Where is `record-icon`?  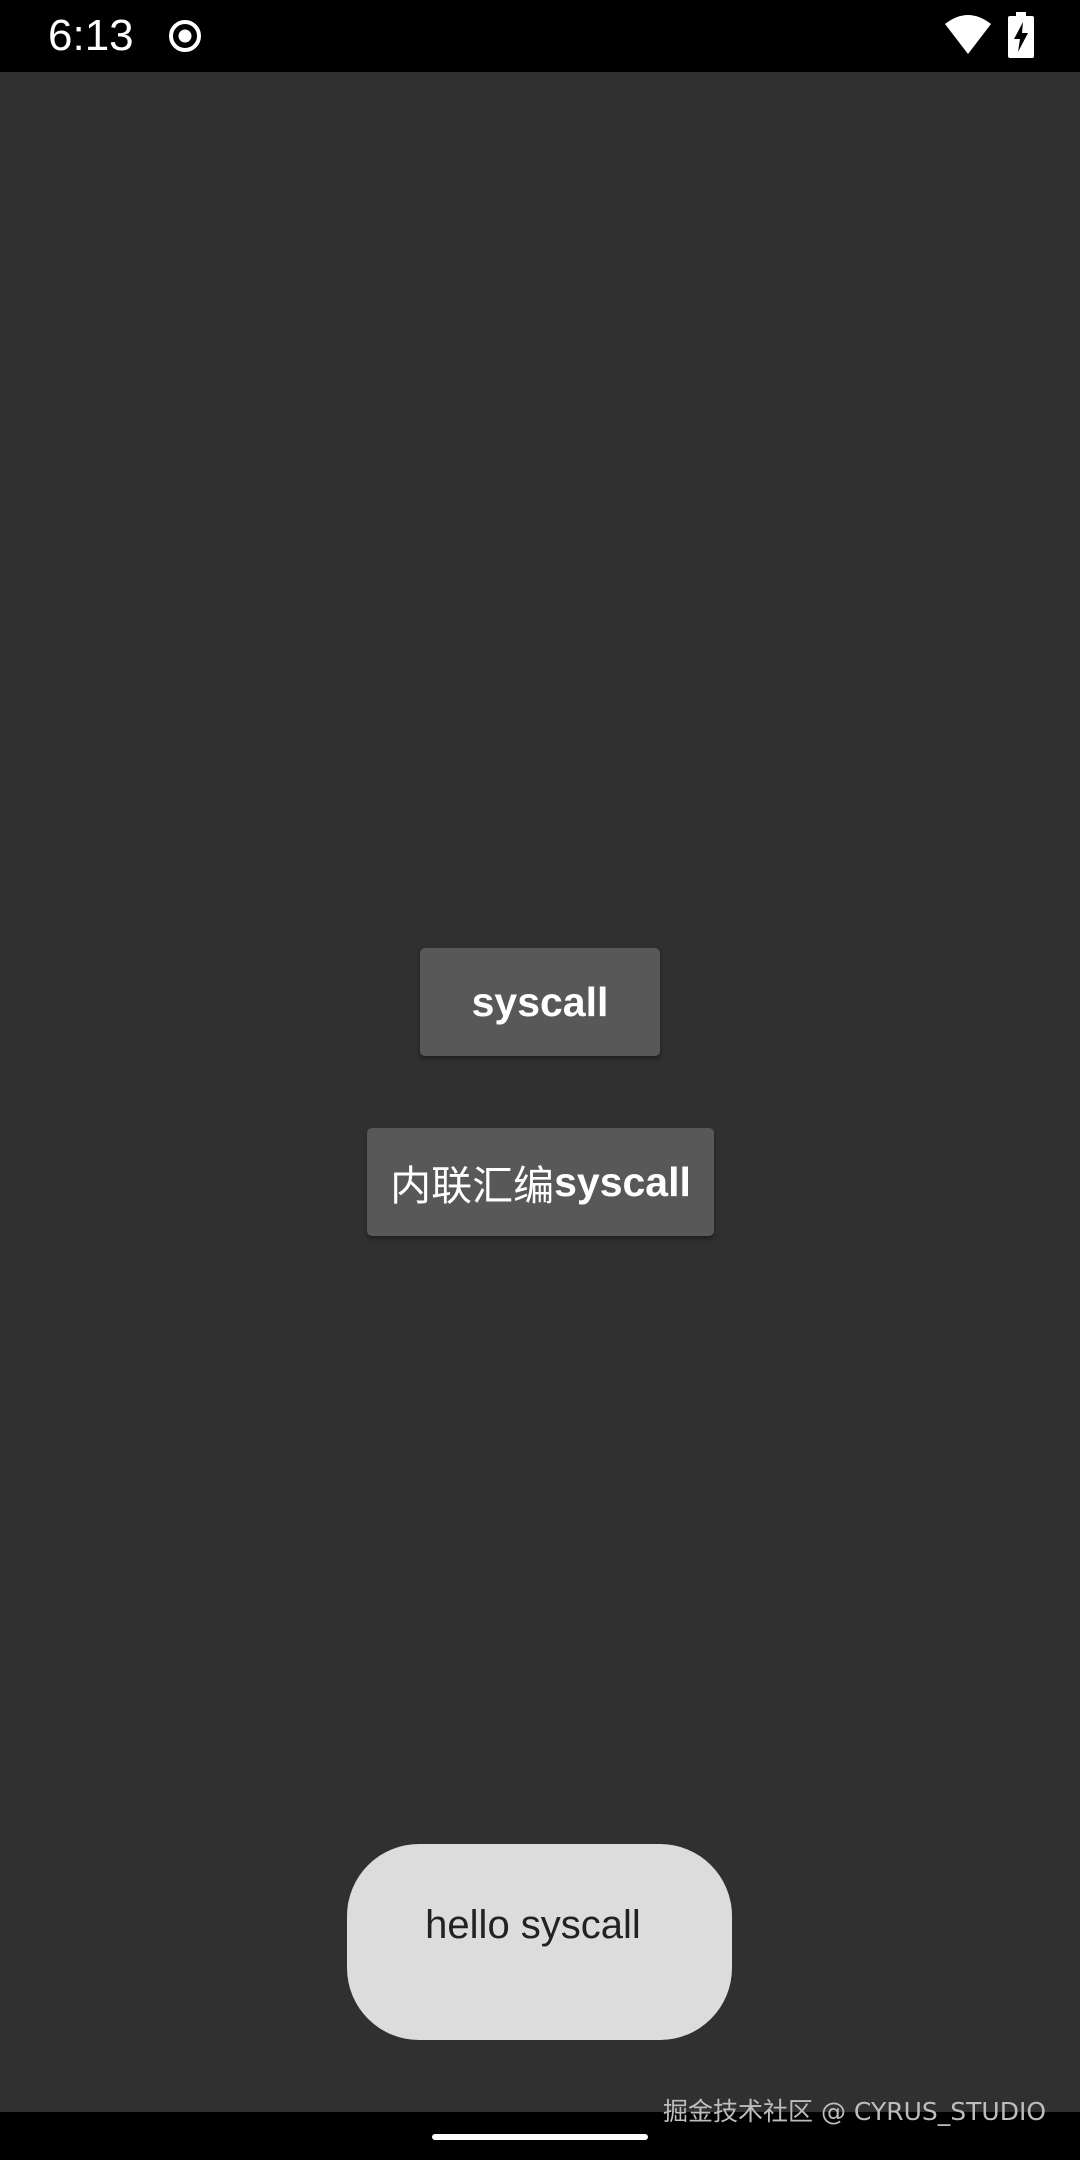 record-icon is located at coordinates (185, 36).